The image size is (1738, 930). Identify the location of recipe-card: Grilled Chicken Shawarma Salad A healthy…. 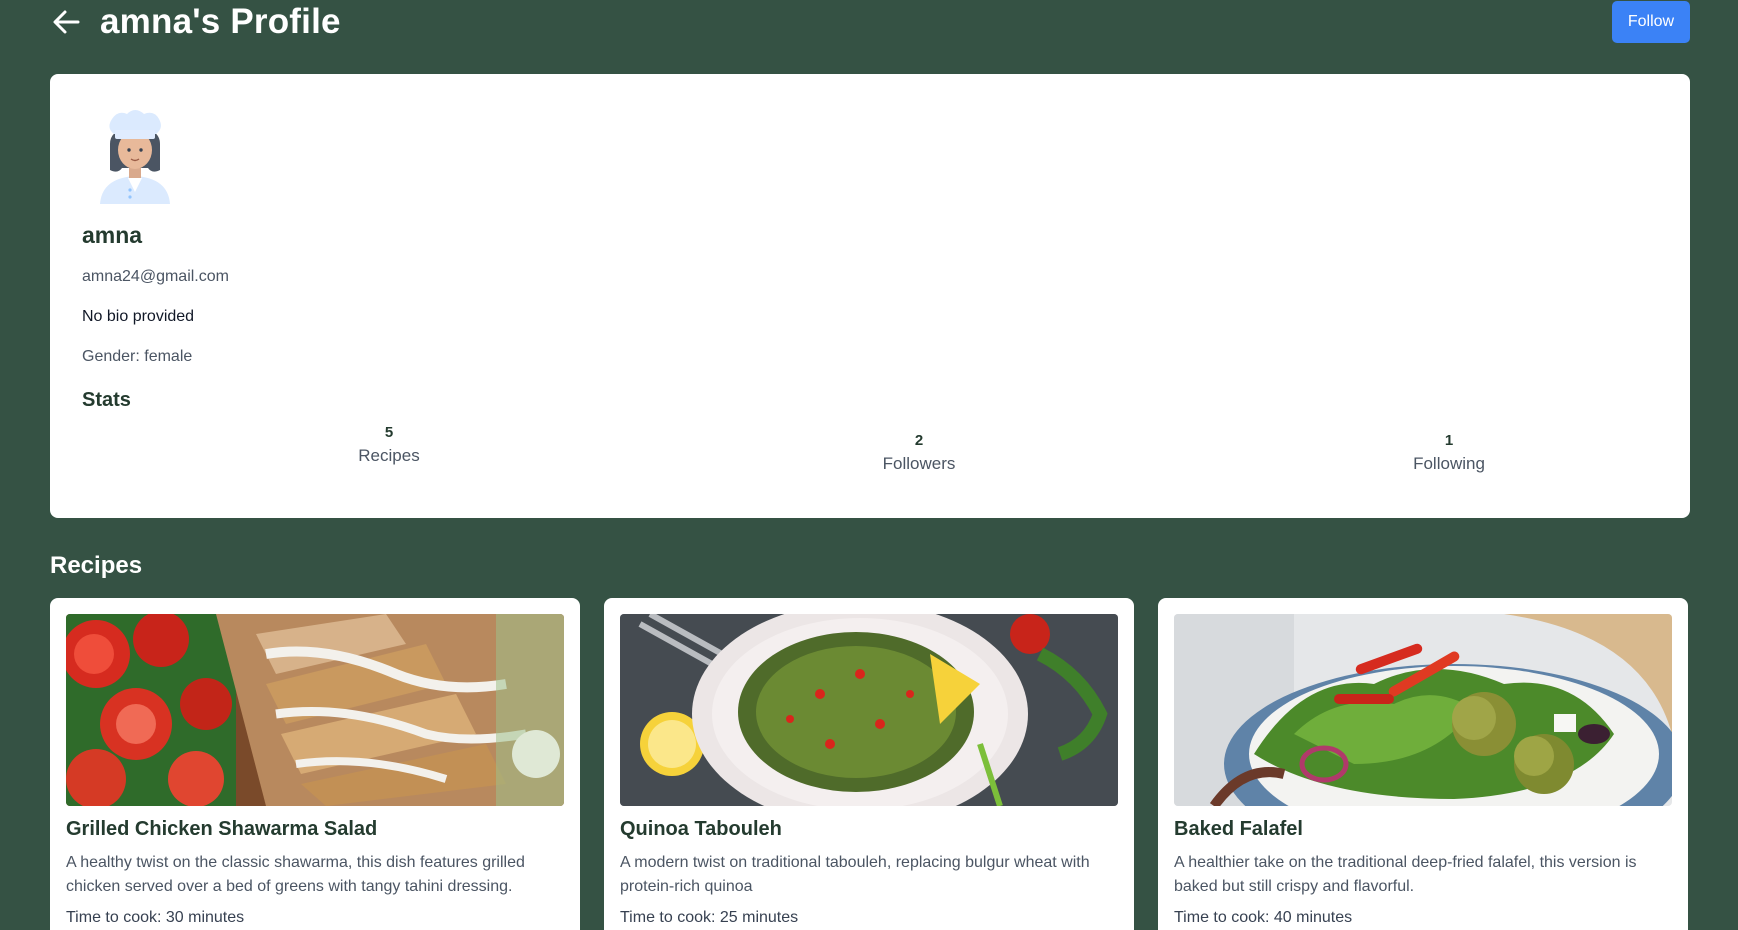
(315, 764).